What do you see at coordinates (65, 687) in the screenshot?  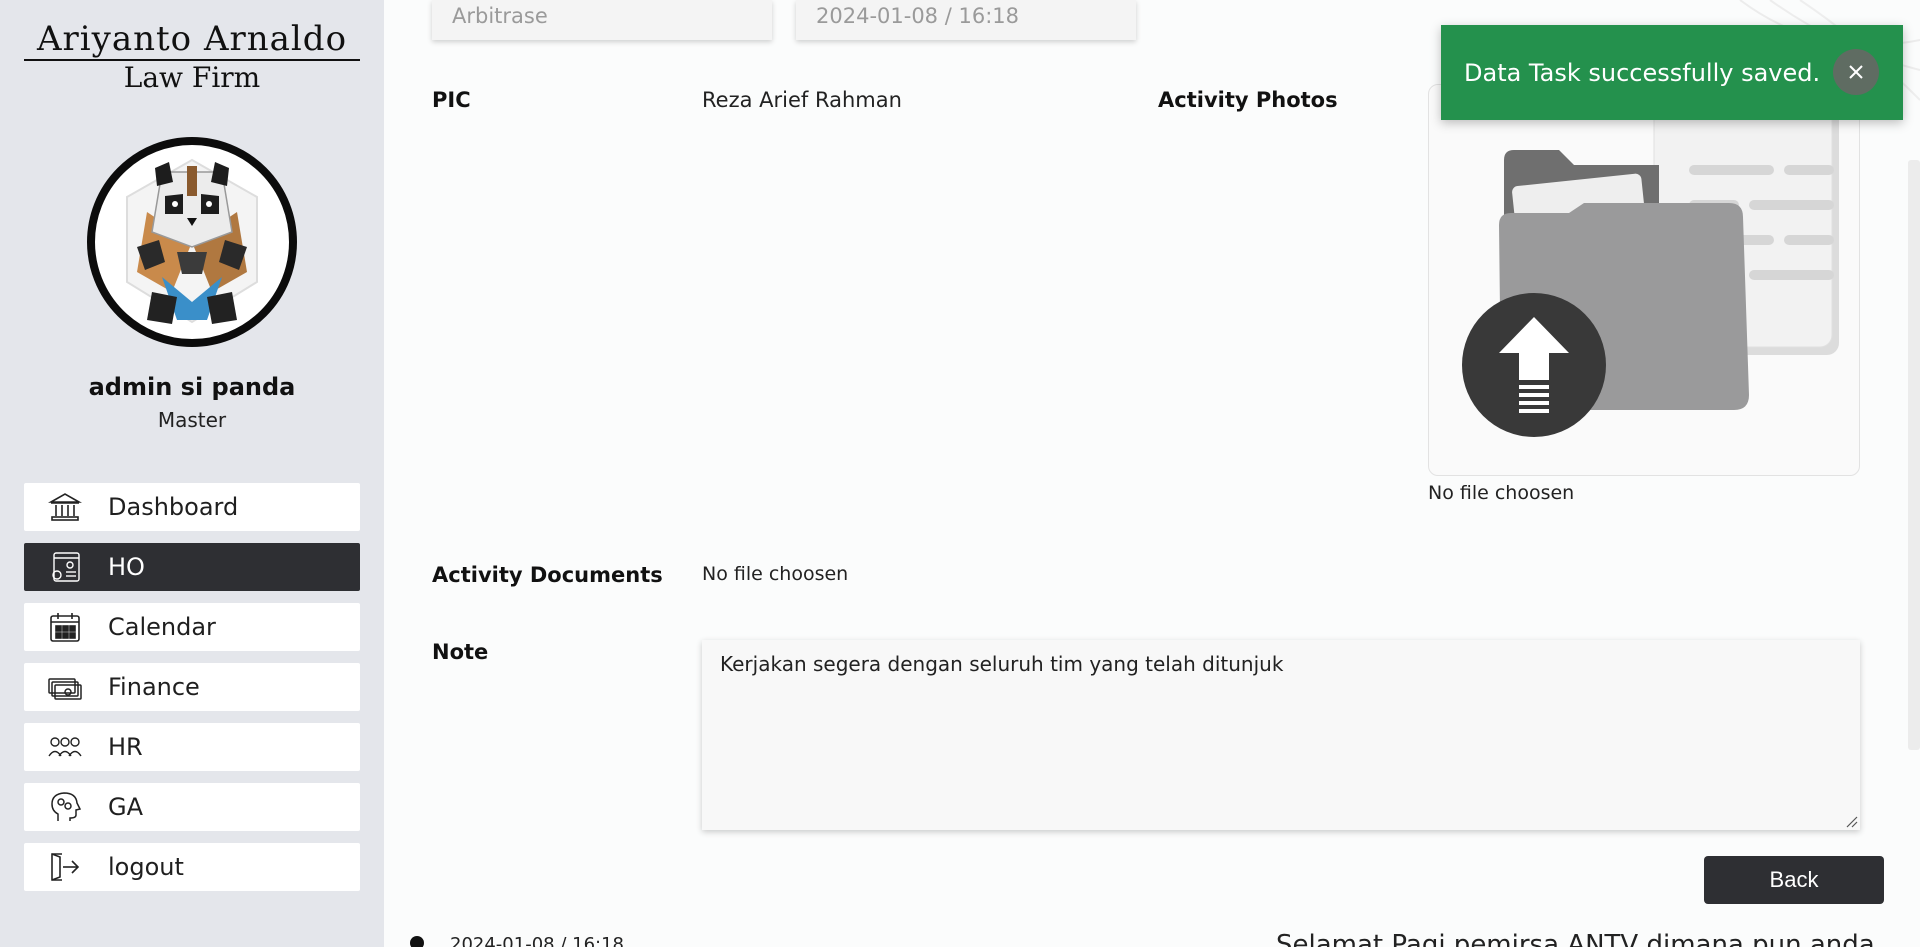 I see `money-icon` at bounding box center [65, 687].